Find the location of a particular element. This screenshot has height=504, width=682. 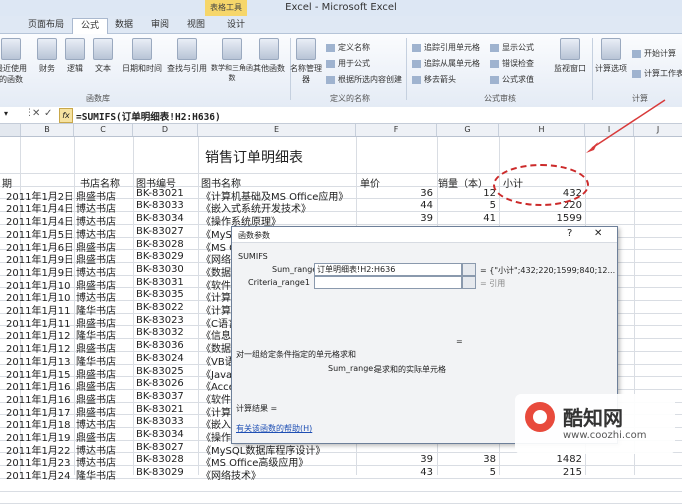

column-E: E is located at coordinates (277, 130).